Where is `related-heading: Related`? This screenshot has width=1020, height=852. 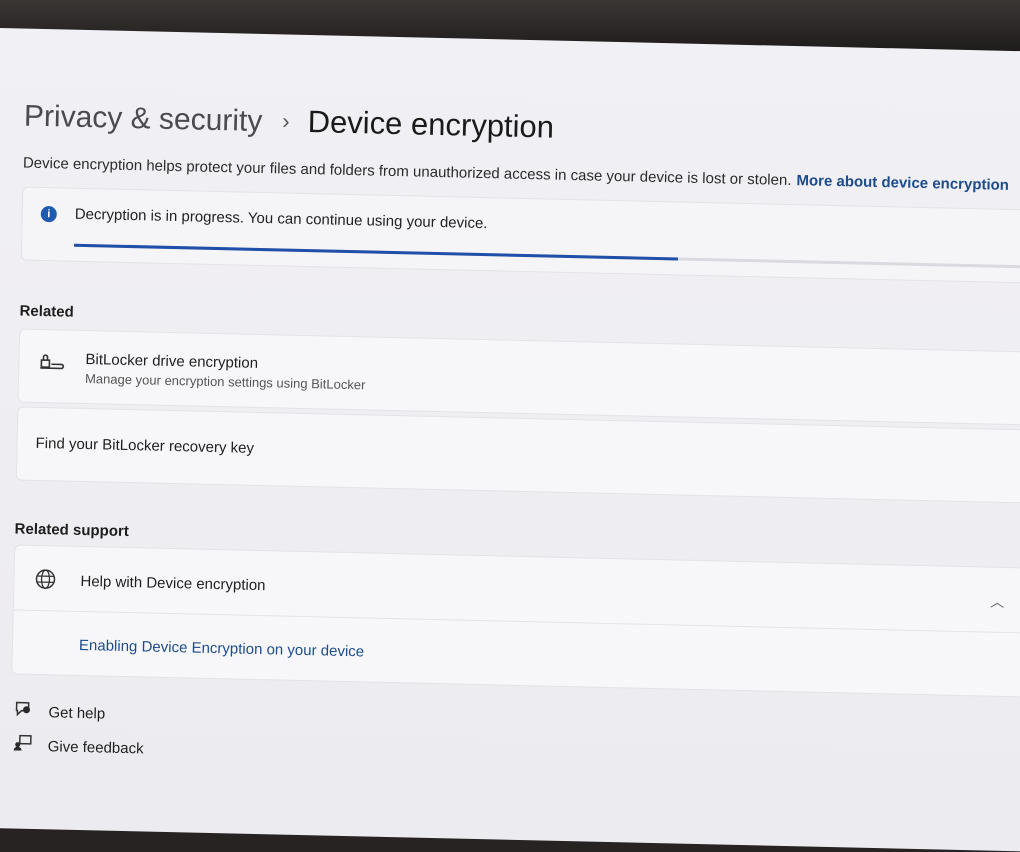
related-heading: Related is located at coordinates (46, 312).